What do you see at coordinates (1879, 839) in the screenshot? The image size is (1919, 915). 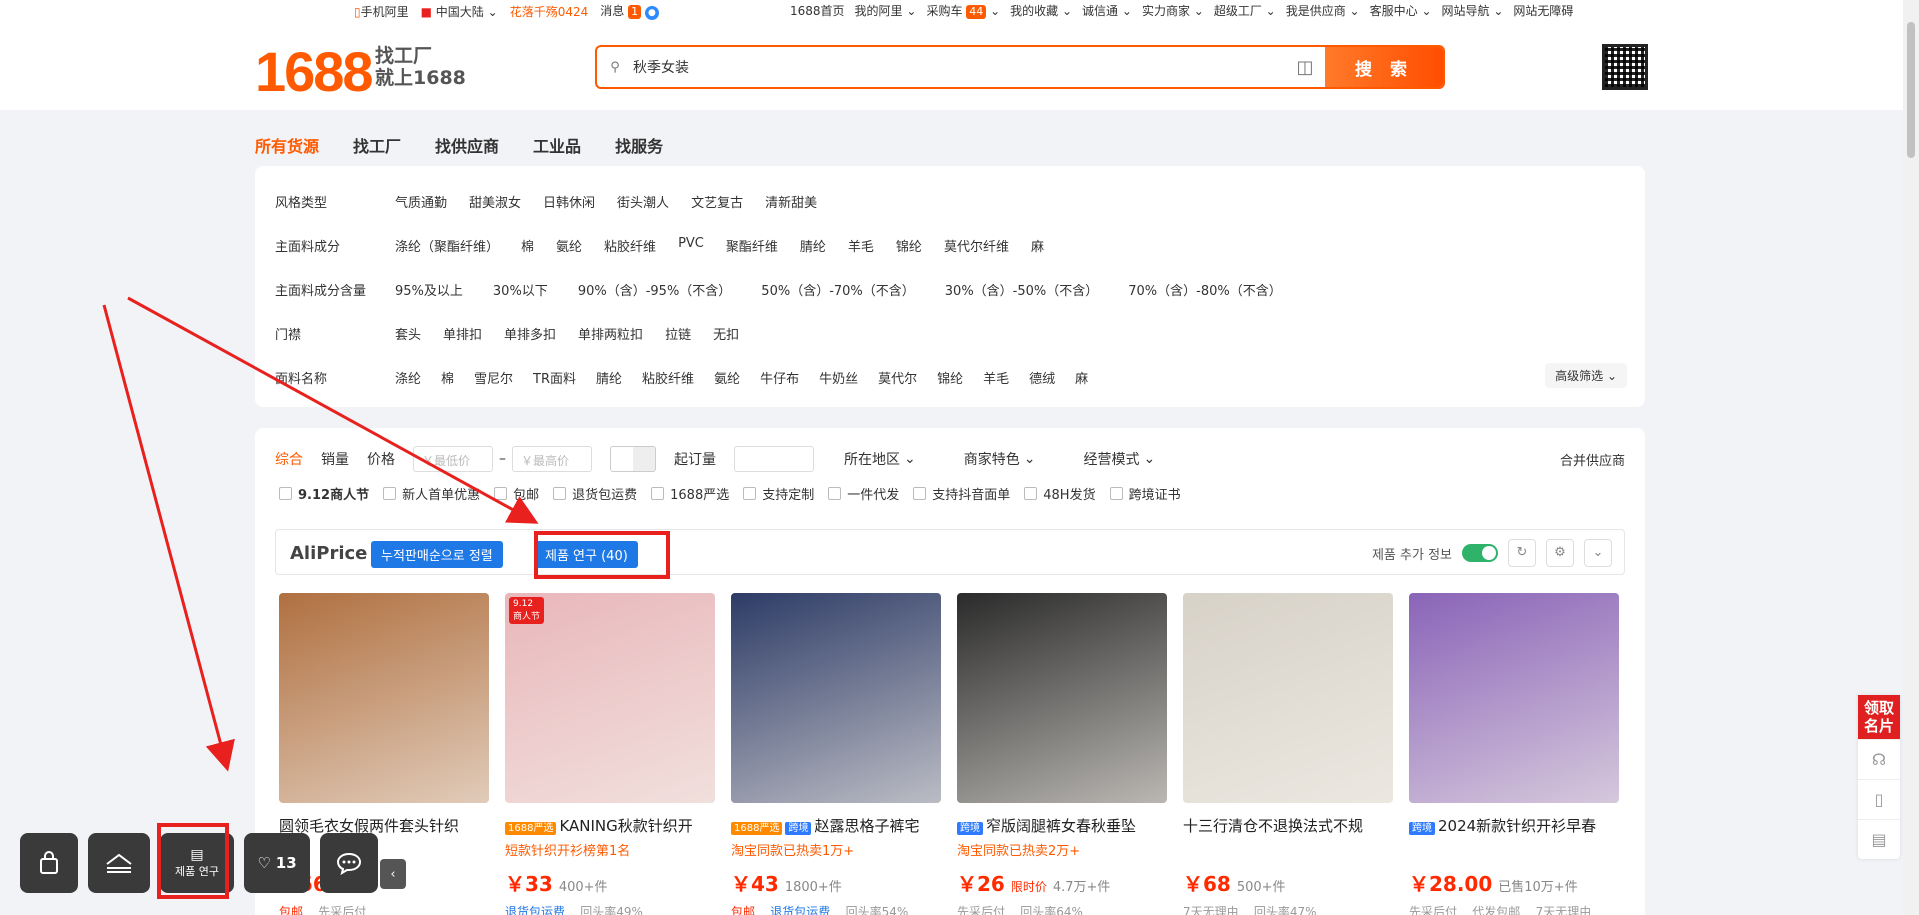 I see `feedback-icon: ▤` at bounding box center [1879, 839].